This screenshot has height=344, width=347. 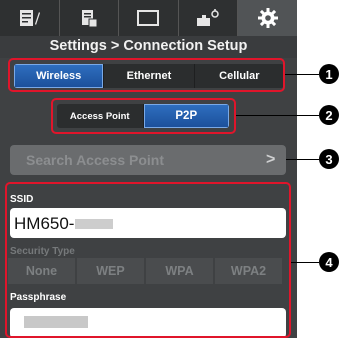 I want to click on edit-list-icon, so click(x=30, y=18).